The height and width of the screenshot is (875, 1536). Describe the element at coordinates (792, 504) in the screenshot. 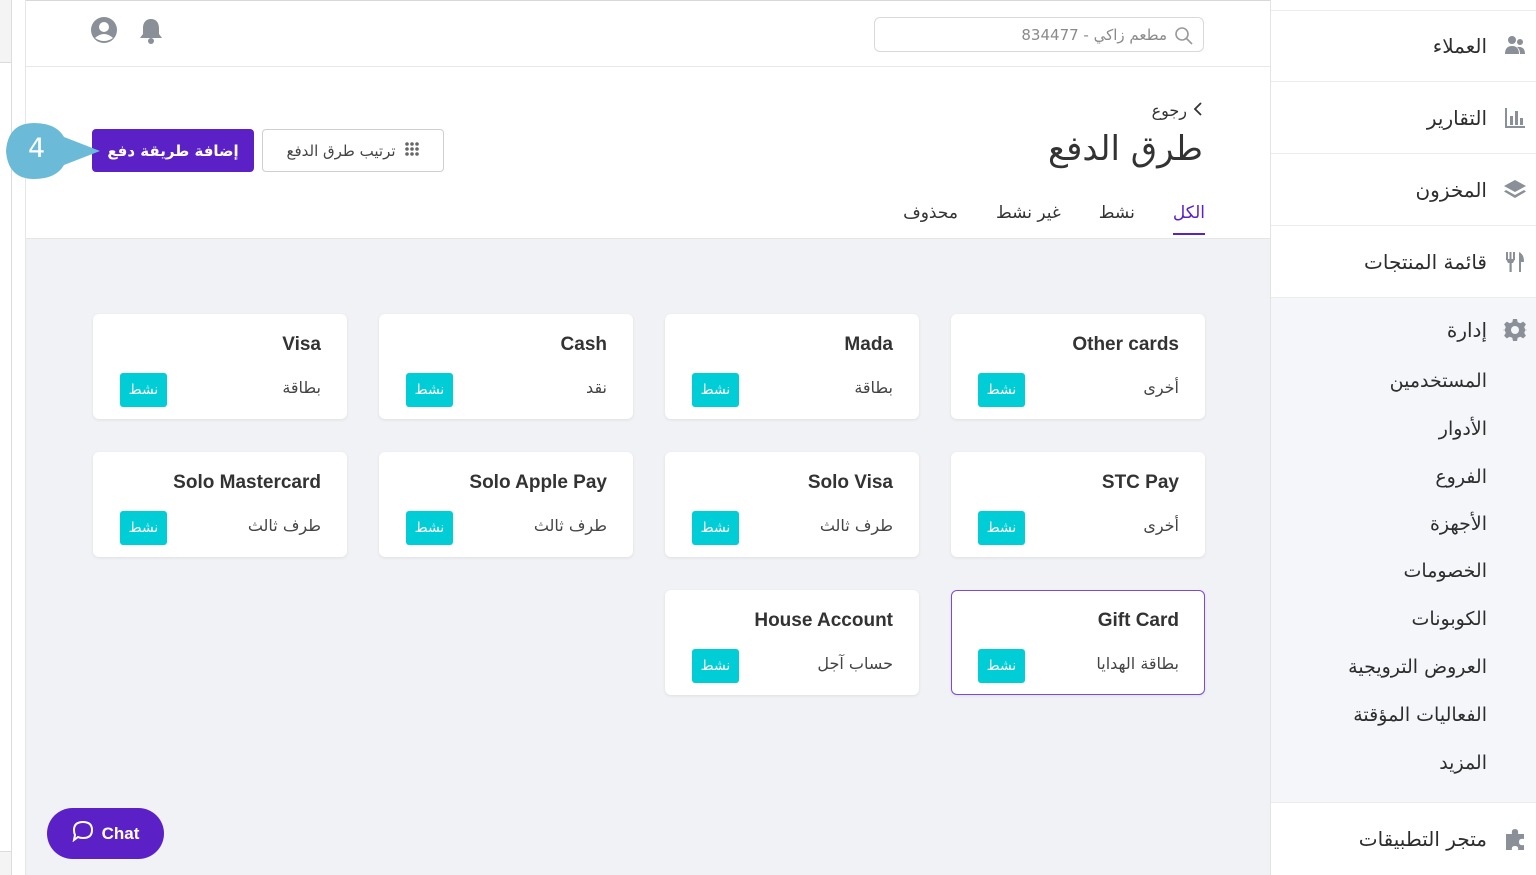

I see `payment-method-card: Solo Visa طرف ثالث نشط` at that location.